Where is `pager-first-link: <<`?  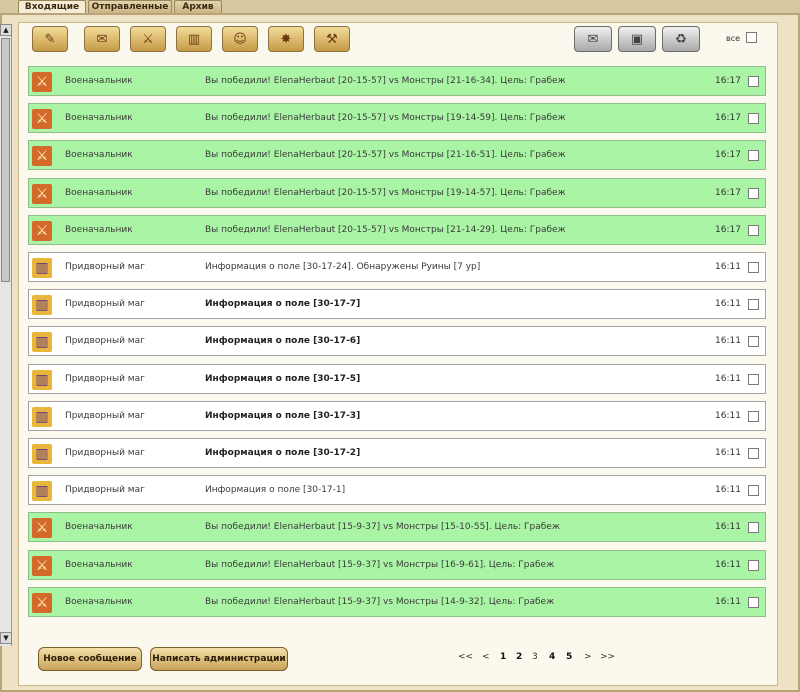
pager-first-link: << is located at coordinates (465, 657).